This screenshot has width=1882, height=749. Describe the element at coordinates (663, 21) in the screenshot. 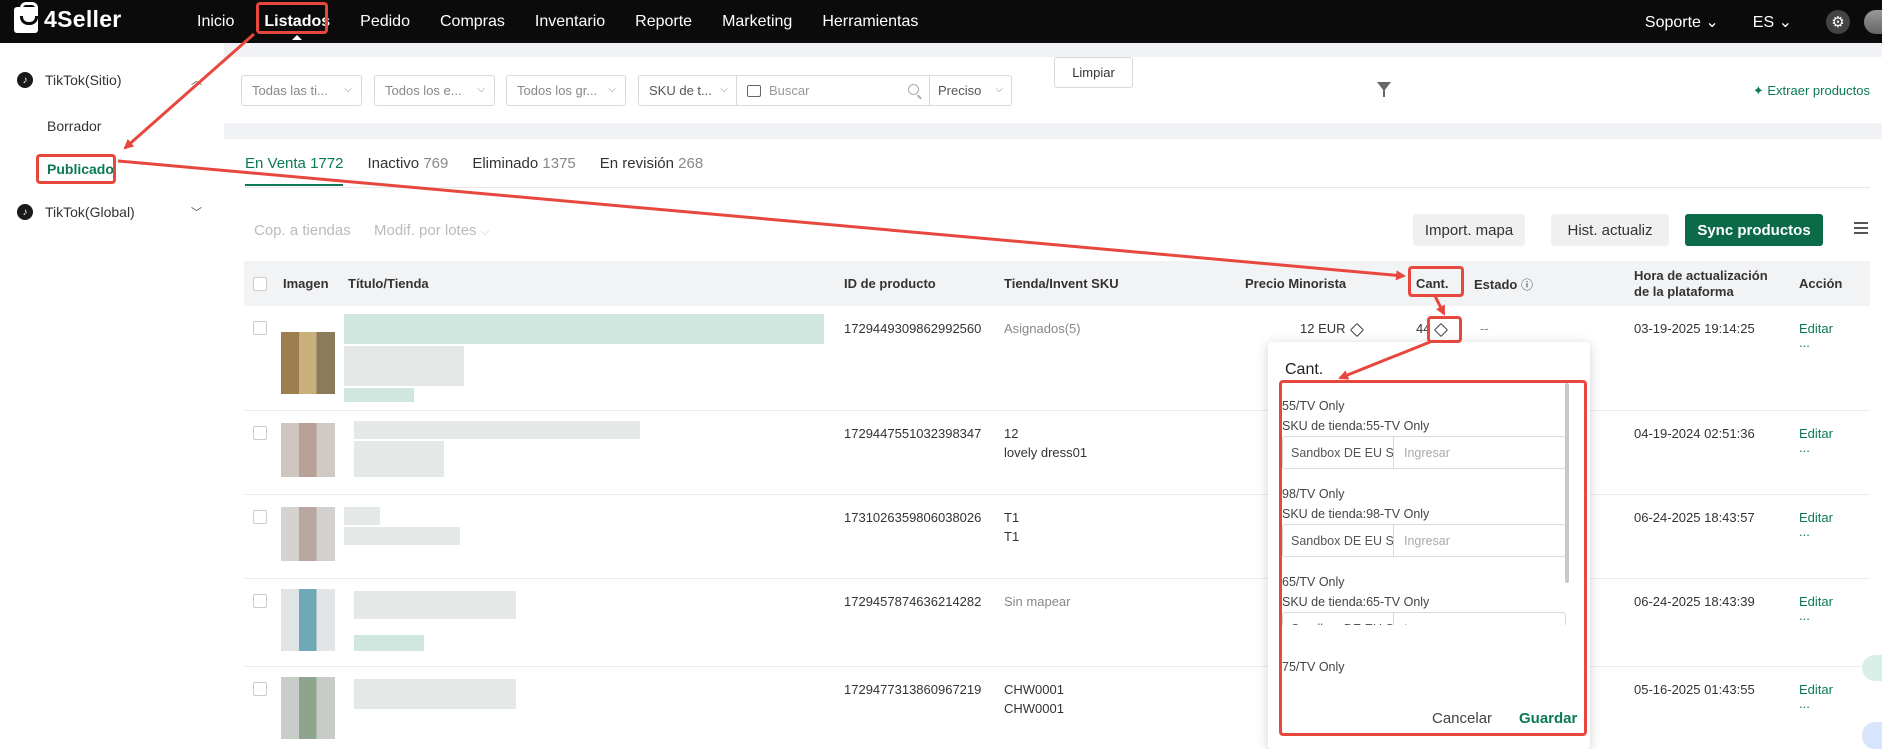

I see `nav-reporte: Reporte` at that location.